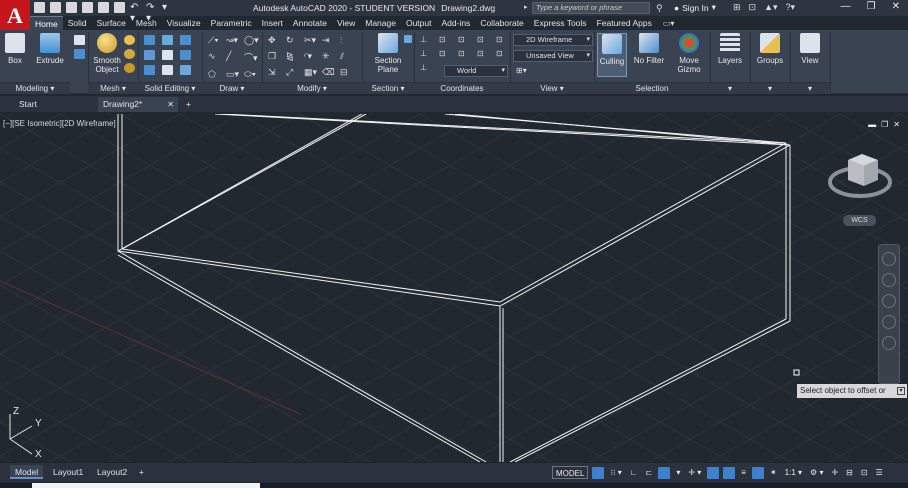 The height and width of the screenshot is (488, 908). Describe the element at coordinates (167, 40) in the screenshot. I see `subtract-icon` at that location.